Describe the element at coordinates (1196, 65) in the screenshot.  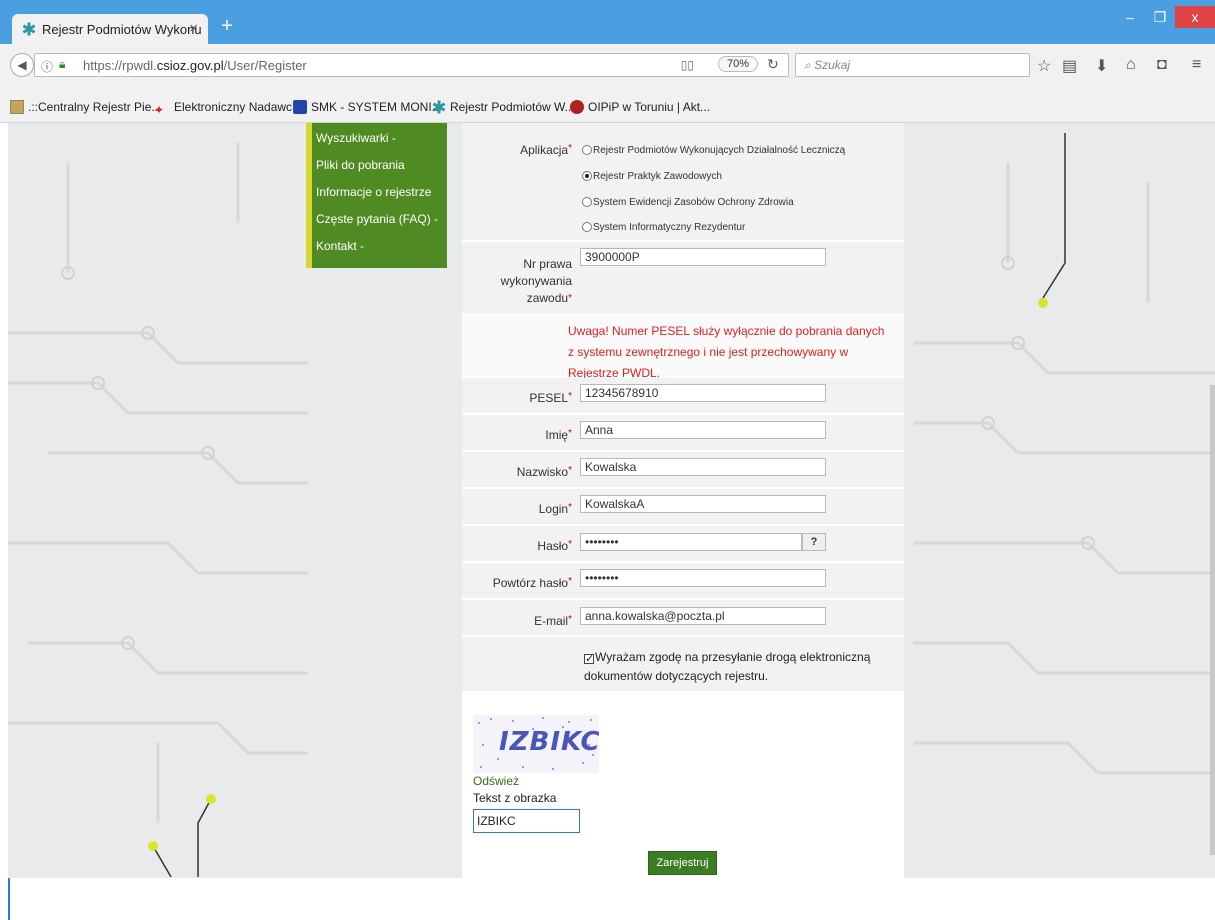
I see `menu-hamburger-icon: ≡` at that location.